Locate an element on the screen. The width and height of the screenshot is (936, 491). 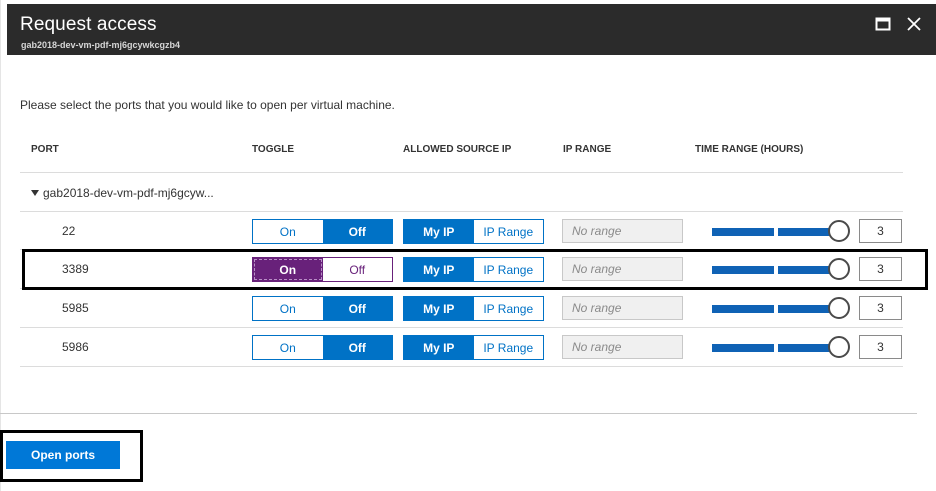
close-icon is located at coordinates (914, 24).